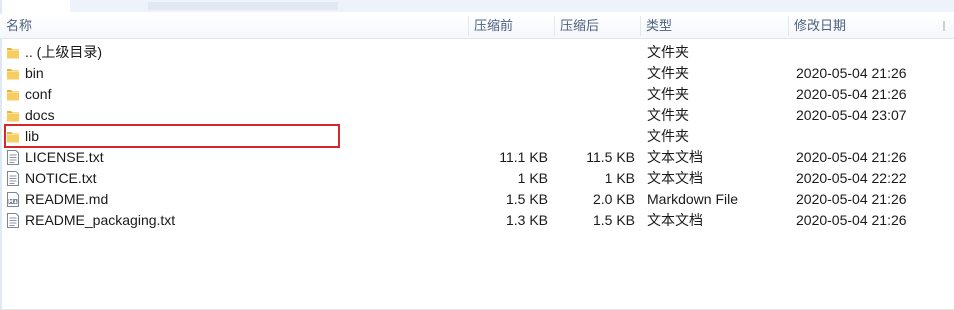  Describe the element at coordinates (693, 199) in the screenshot. I see `file-type: Markdown File` at that location.